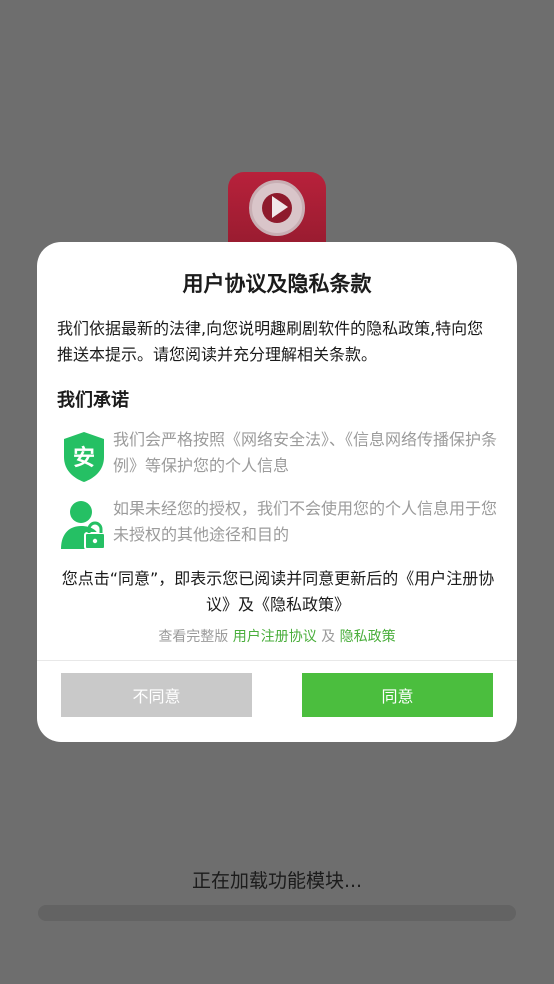 This screenshot has height=984, width=554. I want to click on consent-text: 您点击“同意”，即表示您已阅读并同意更新后的《用户注册协议》及《隐私政策》, so click(278, 591).